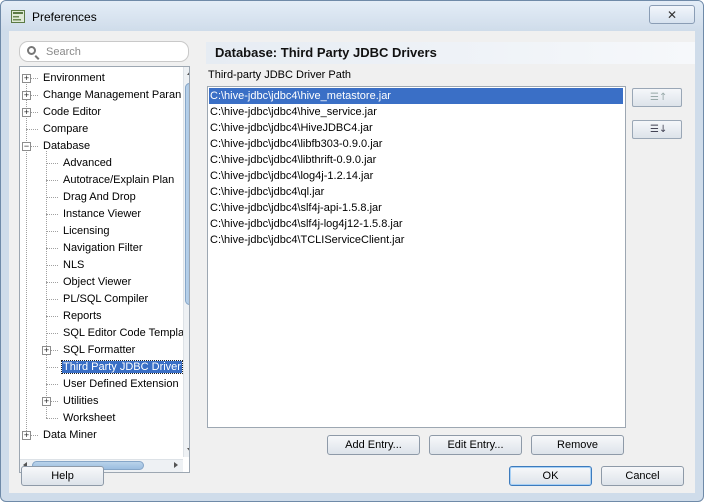  Describe the element at coordinates (416, 128) in the screenshot. I see `driver-path-row: C:\hive-jdbc\jdbc4\HiveJDBC4.jar` at that location.